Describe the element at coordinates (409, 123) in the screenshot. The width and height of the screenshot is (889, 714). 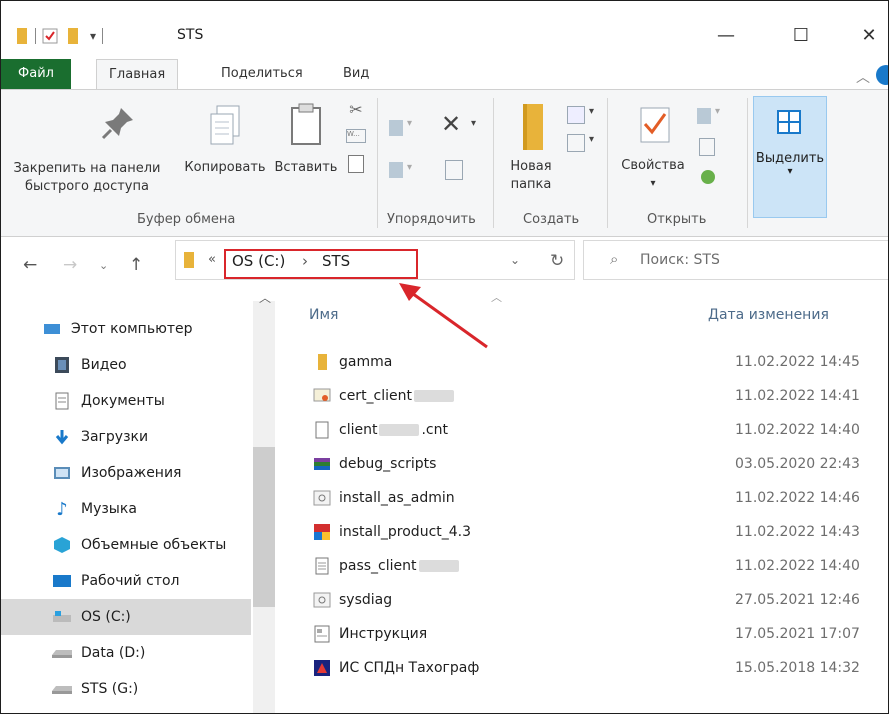
I see `move-to-dropdown-icon: ▾` at that location.